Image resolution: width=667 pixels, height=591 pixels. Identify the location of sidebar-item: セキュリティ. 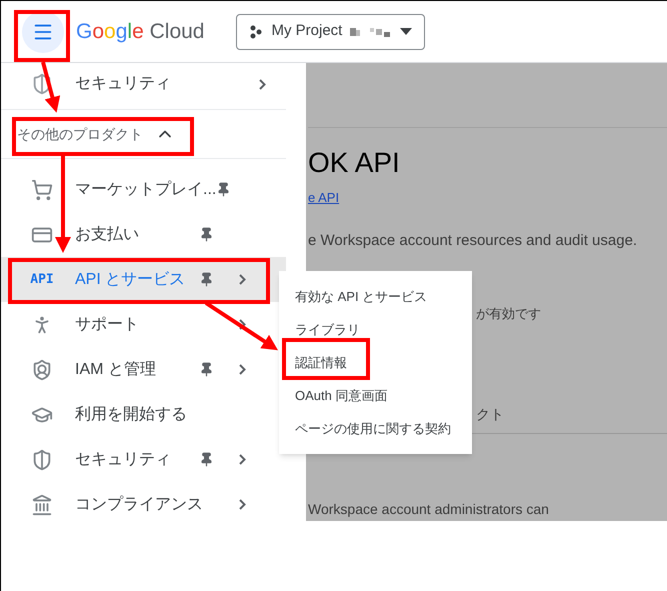
(153, 84).